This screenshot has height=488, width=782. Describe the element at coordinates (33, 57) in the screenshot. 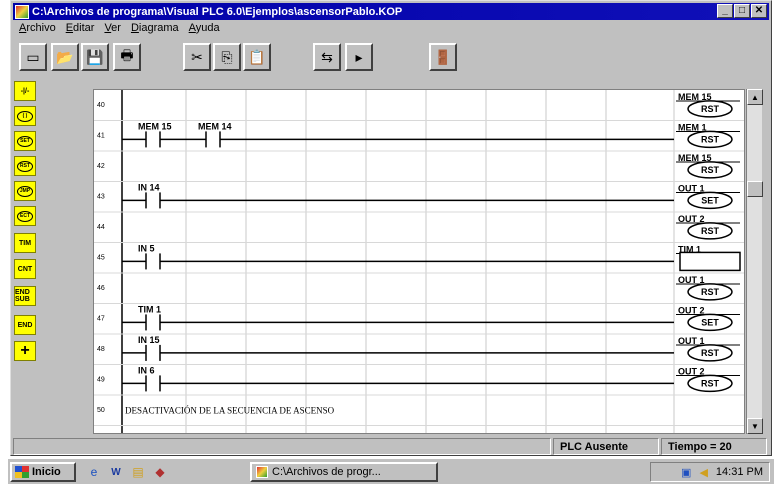

I see `new-file-icon: ▭` at that location.